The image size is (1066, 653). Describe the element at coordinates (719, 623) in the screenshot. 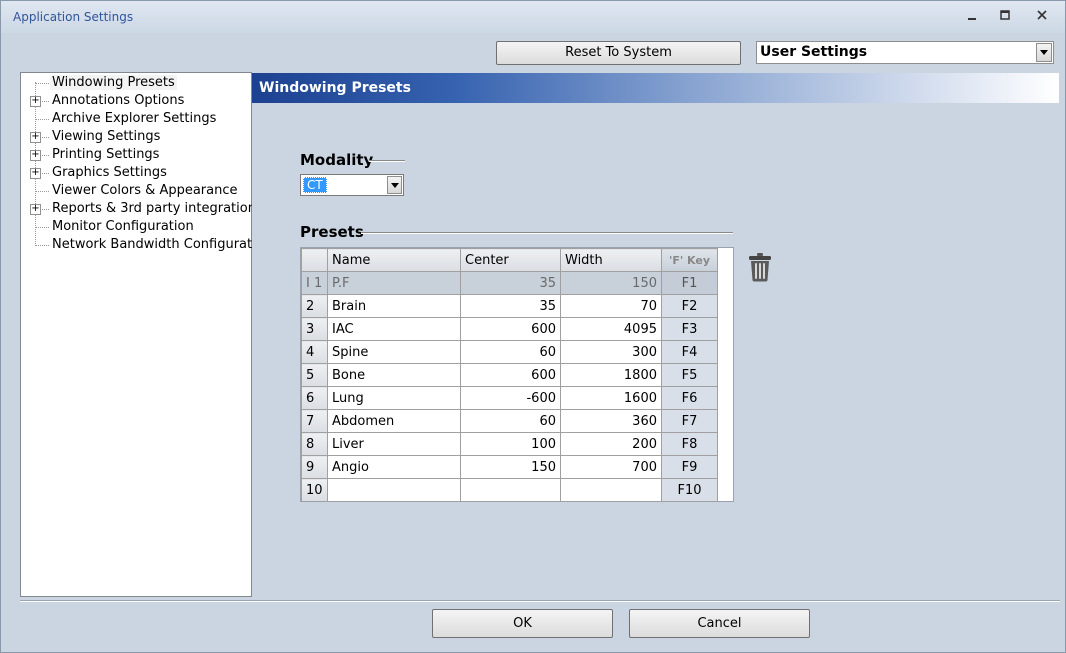

I see `cancel-button: Cancel` at that location.